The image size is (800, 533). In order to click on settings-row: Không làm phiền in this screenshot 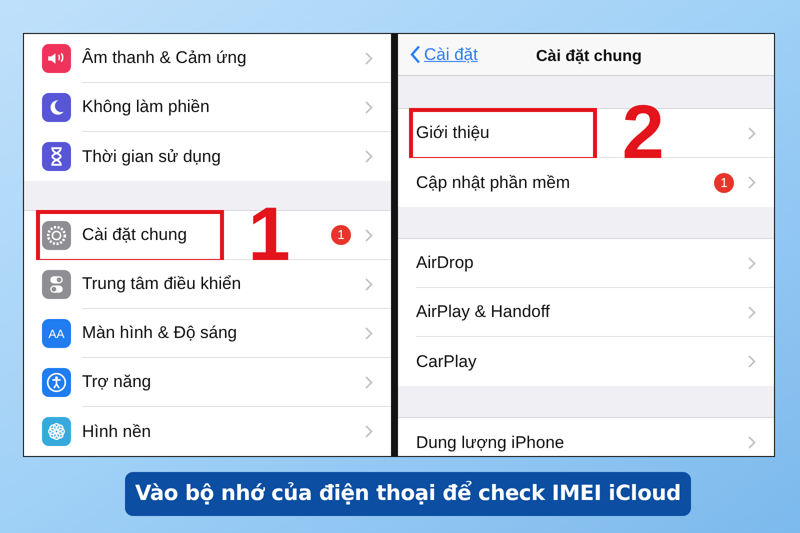, I will do `click(207, 107)`.